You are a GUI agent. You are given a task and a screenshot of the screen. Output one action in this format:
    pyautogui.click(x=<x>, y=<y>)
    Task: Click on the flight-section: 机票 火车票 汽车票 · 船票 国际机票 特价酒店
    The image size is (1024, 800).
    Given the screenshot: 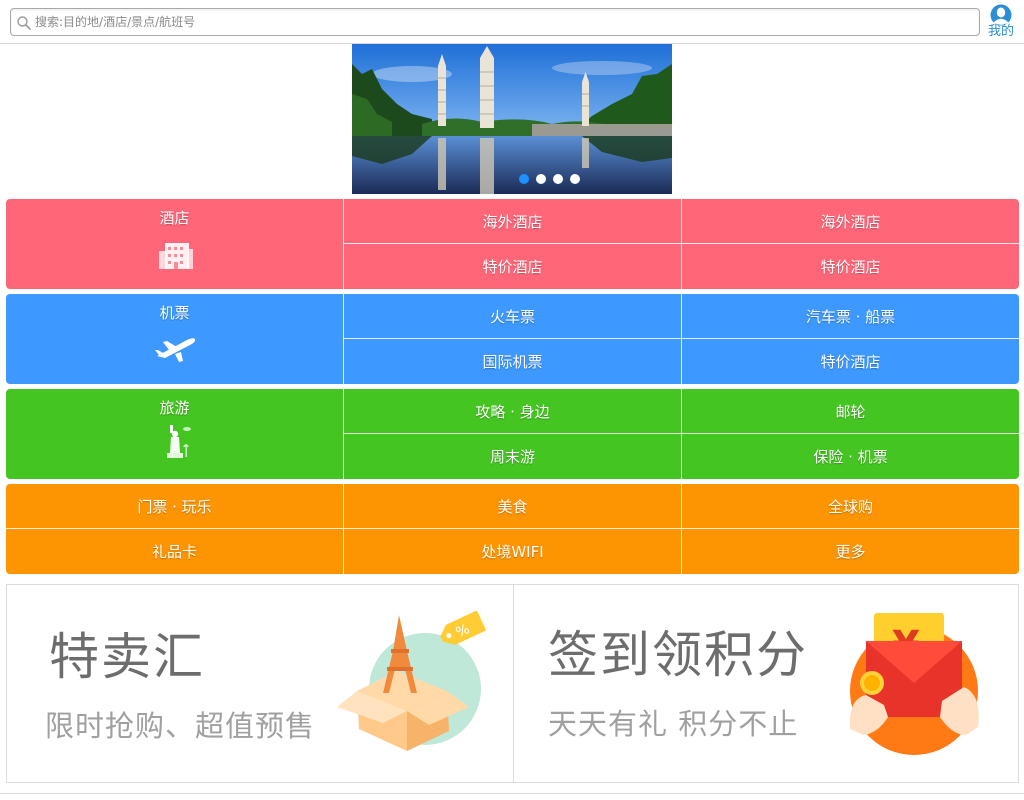 What is the action you would take?
    pyautogui.click(x=512, y=339)
    